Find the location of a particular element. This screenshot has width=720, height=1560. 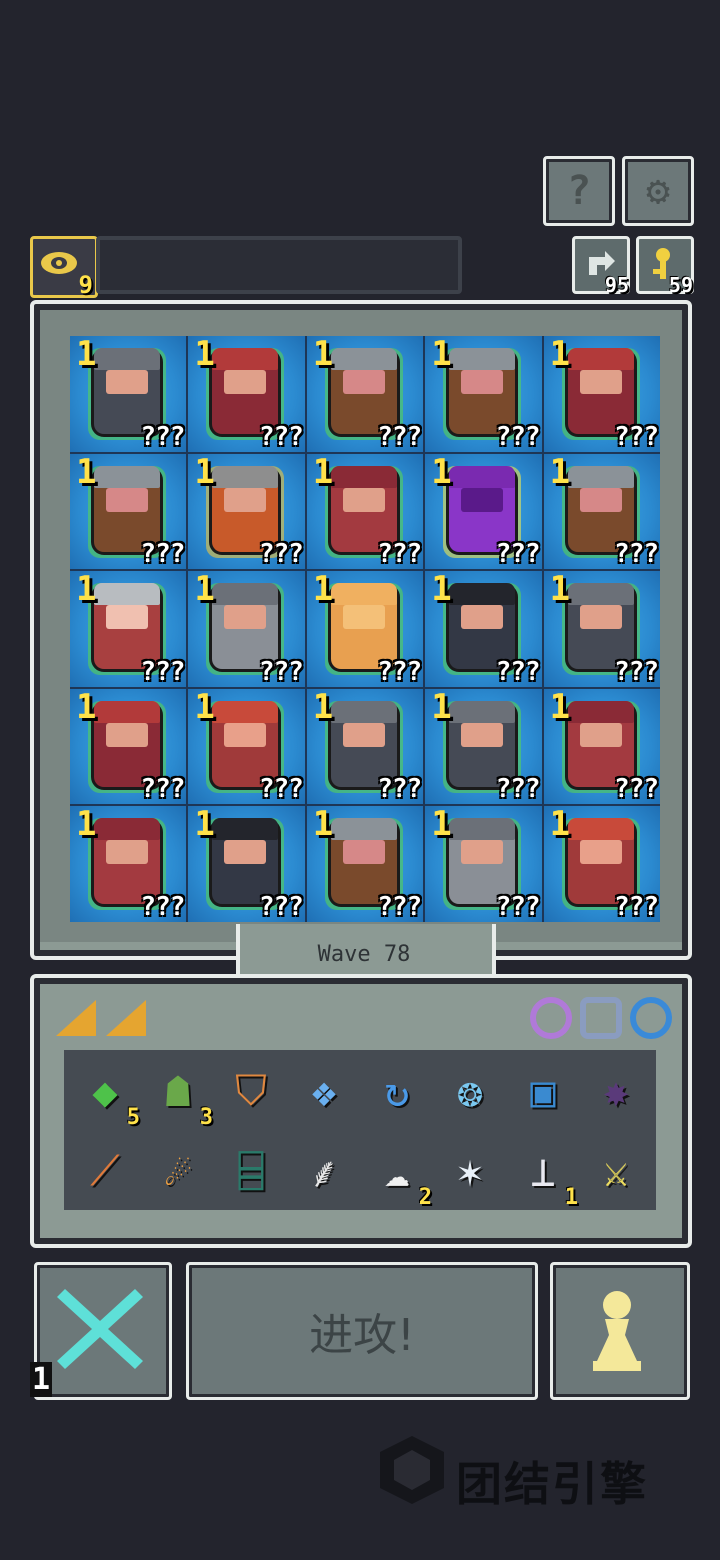

inventory-item: ⛉ is located at coordinates (251, 1091).